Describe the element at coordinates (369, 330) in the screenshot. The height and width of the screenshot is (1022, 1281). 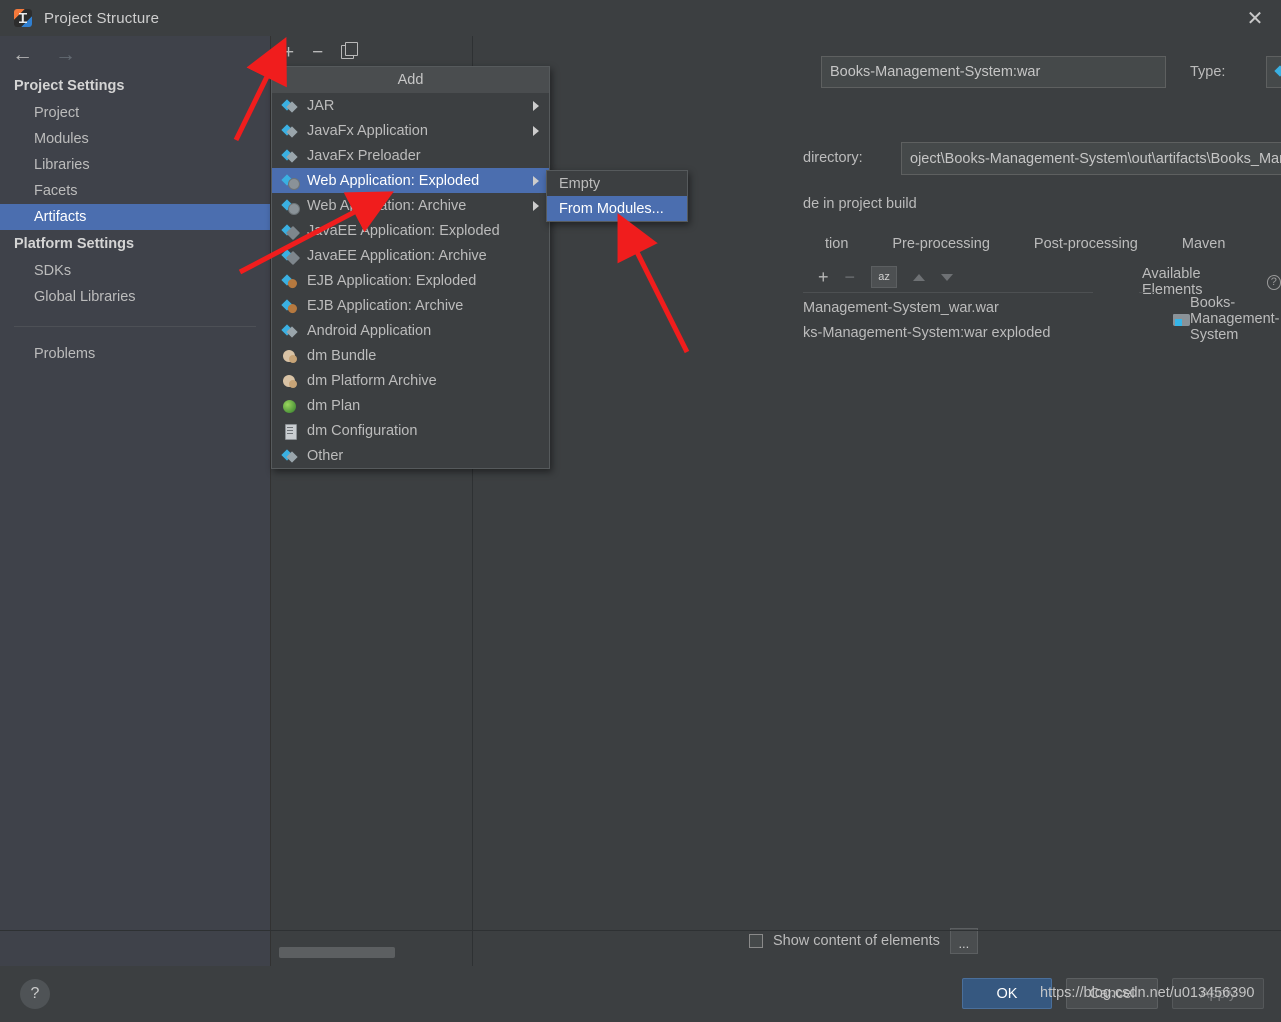
I see `menu-item-label: Android Application` at that location.